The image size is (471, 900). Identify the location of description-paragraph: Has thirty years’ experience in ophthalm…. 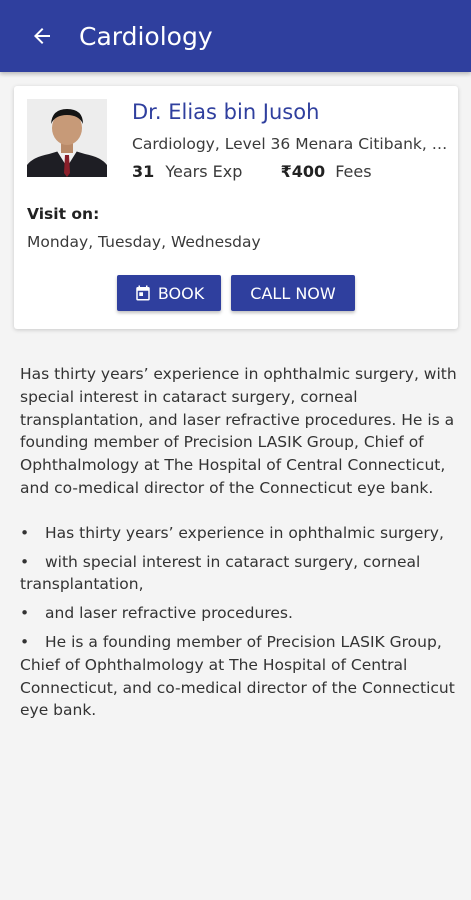
(238, 431).